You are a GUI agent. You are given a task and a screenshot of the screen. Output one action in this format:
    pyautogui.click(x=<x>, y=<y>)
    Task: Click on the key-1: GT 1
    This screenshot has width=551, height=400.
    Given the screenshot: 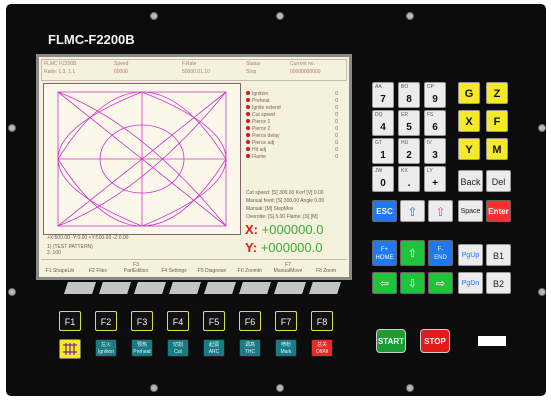 What is the action you would take?
    pyautogui.click(x=383, y=151)
    